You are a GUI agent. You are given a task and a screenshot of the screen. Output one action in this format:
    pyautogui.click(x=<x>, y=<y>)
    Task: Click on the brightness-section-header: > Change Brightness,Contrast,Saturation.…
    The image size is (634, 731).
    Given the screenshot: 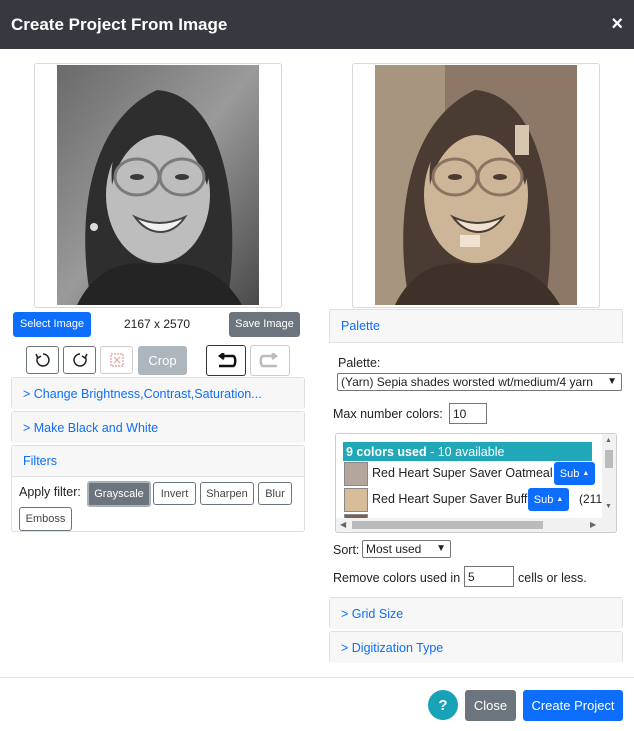 What is the action you would take?
    pyautogui.click(x=158, y=393)
    